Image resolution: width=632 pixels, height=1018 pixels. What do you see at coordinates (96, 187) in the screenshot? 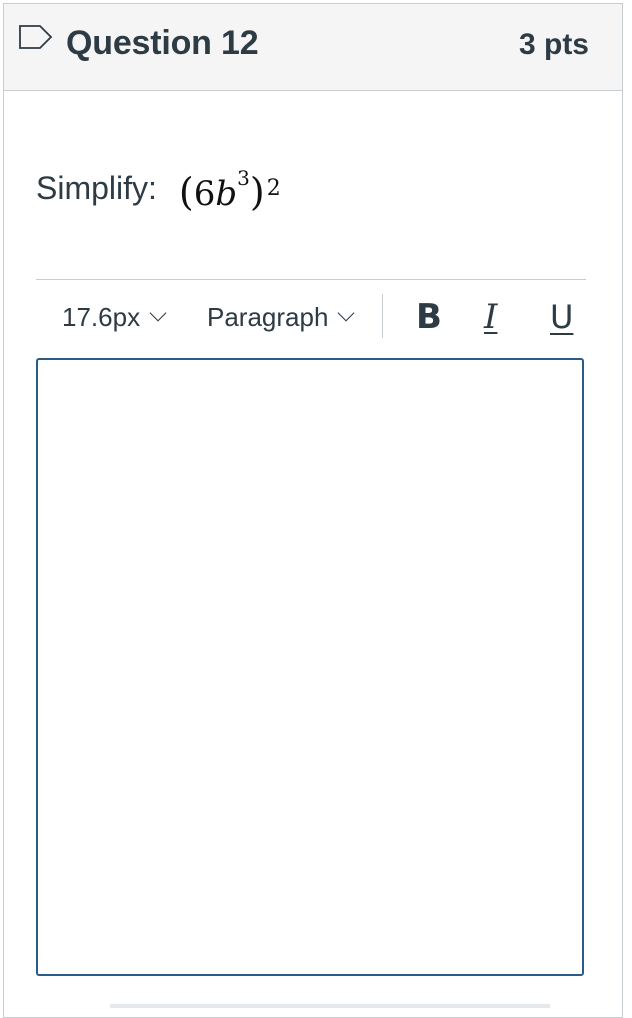
I see `prompt-label: Simplify:` at bounding box center [96, 187].